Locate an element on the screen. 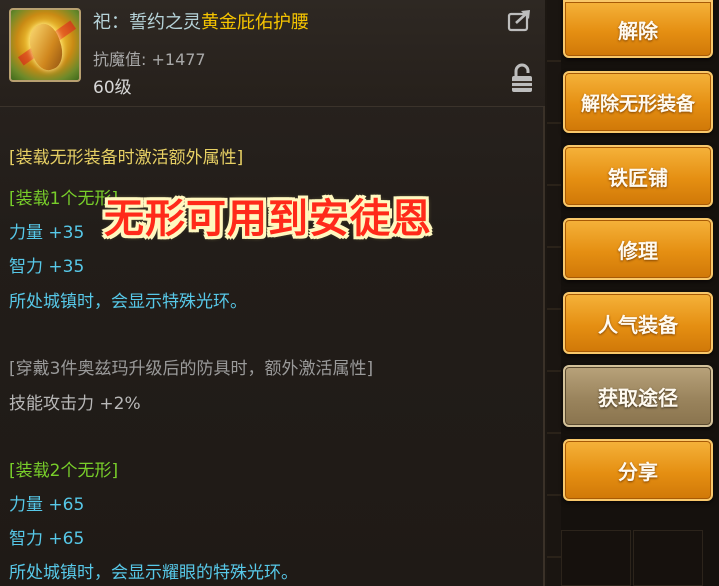 Image resolution: width=719 pixels, height=586 pixels. unequip-invisible-button: 解除无形装备 is located at coordinates (638, 102).